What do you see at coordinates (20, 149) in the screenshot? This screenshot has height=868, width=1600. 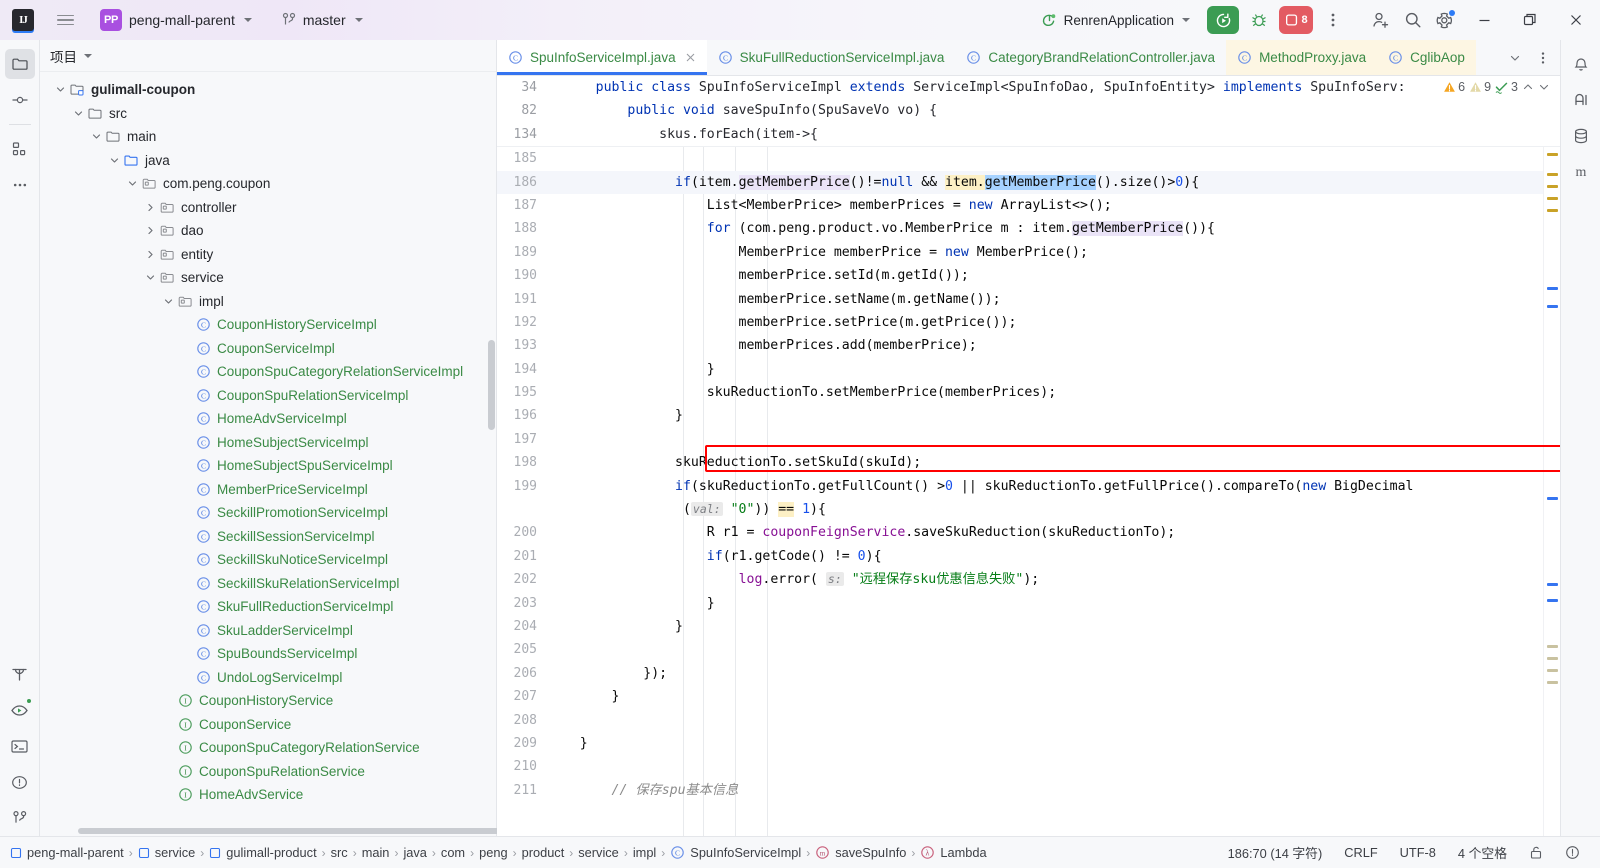 I see `sidebar-item-structure` at bounding box center [20, 149].